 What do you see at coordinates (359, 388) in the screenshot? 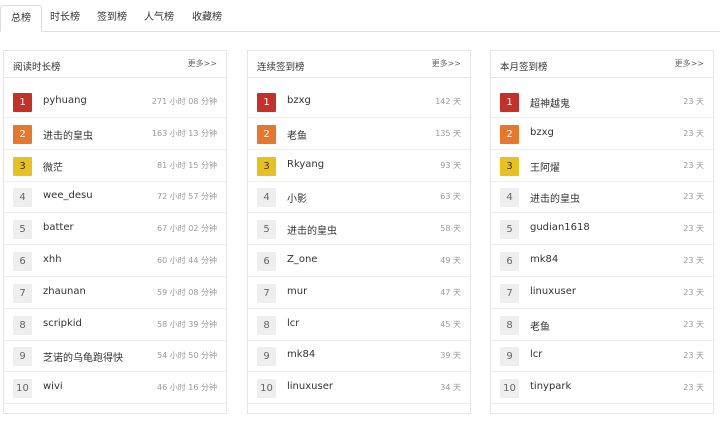
I see `list-item: 10 linuxuser 34 天` at bounding box center [359, 388].